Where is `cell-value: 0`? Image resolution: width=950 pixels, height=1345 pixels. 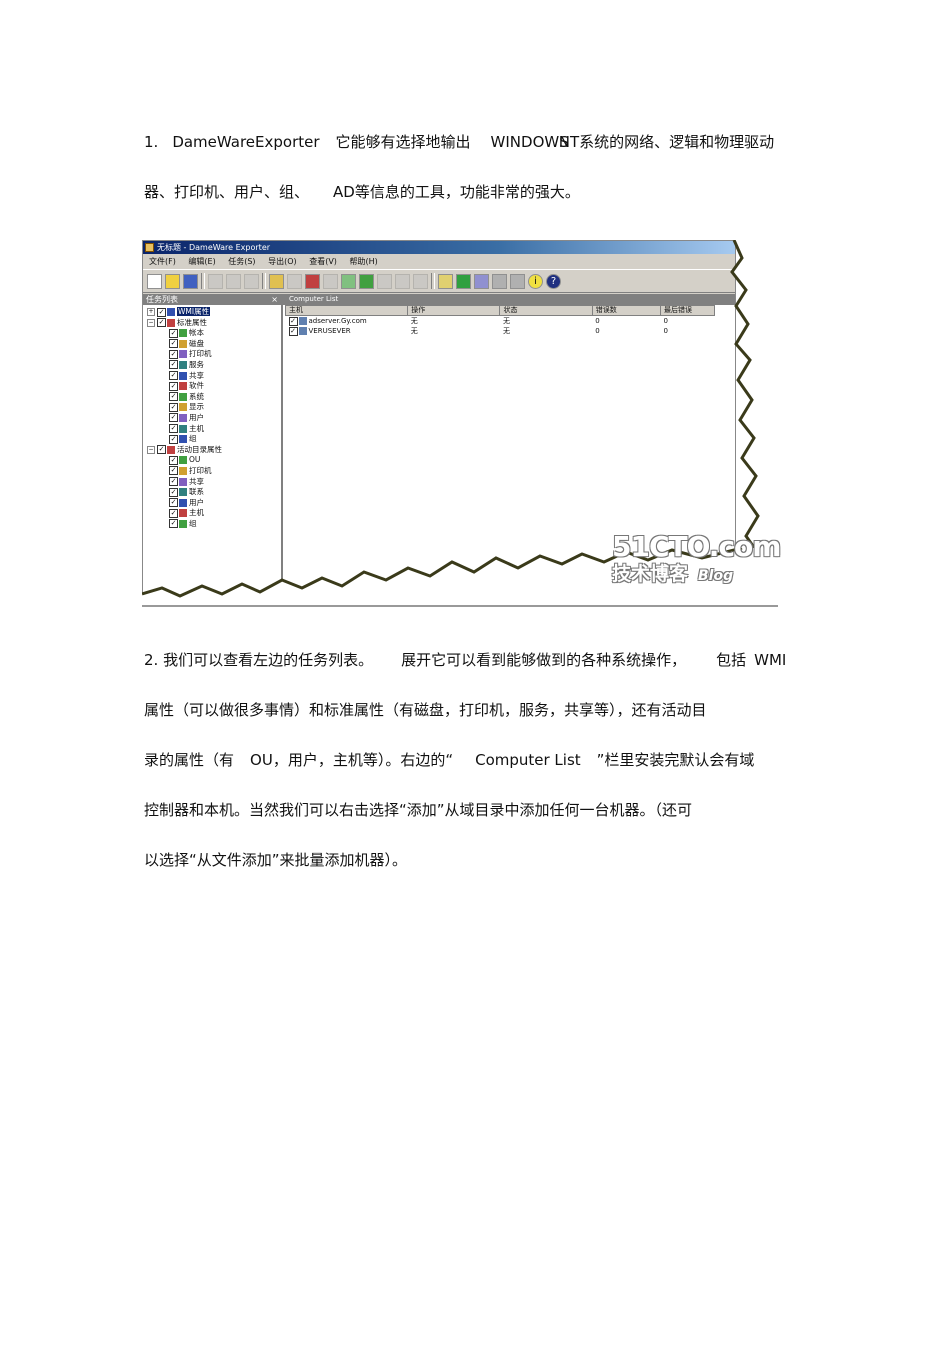 cell-value: 0 is located at coordinates (597, 321).